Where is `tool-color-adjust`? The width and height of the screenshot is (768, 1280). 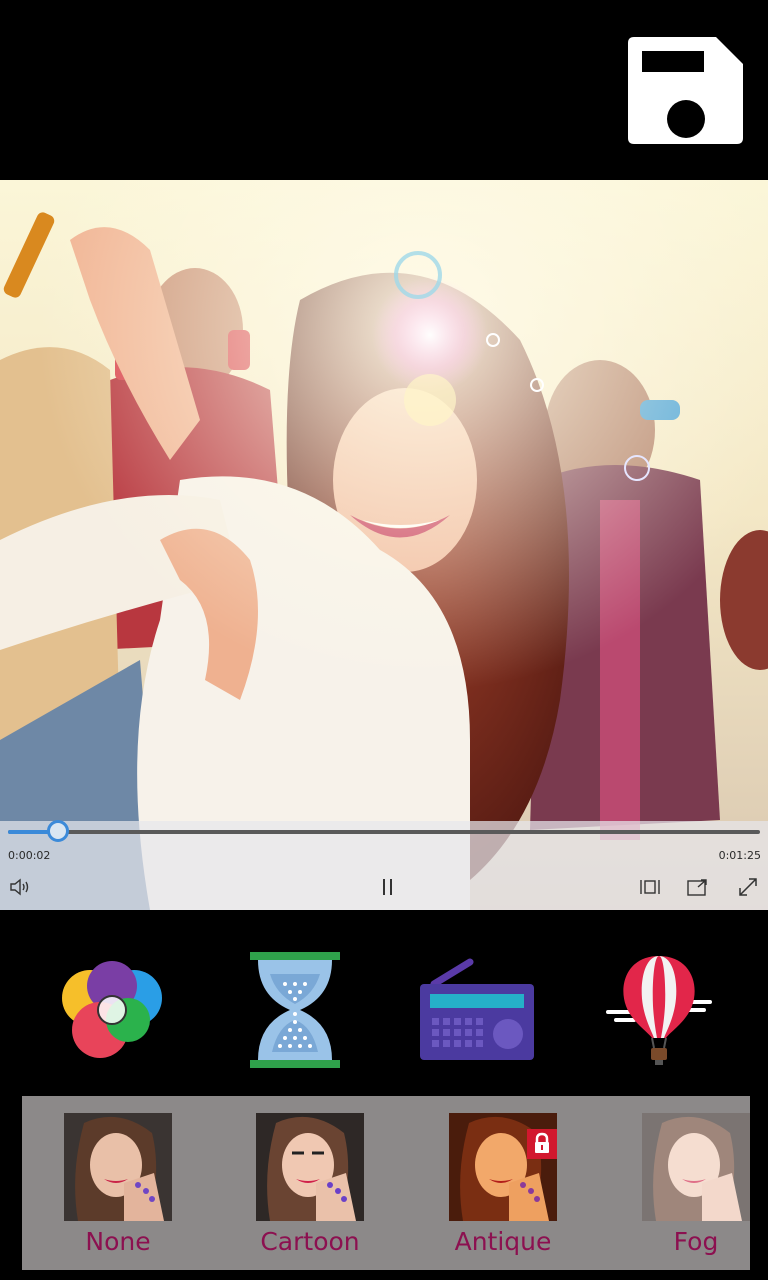 tool-color-adjust is located at coordinates (112, 1012).